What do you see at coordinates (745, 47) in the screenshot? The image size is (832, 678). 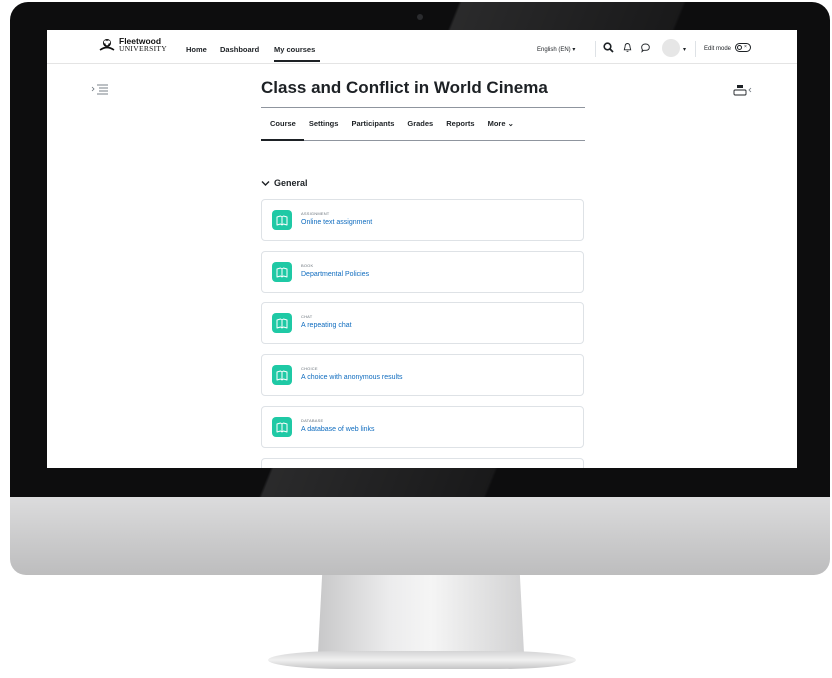 I see `toggle-off-icon: ×` at bounding box center [745, 47].